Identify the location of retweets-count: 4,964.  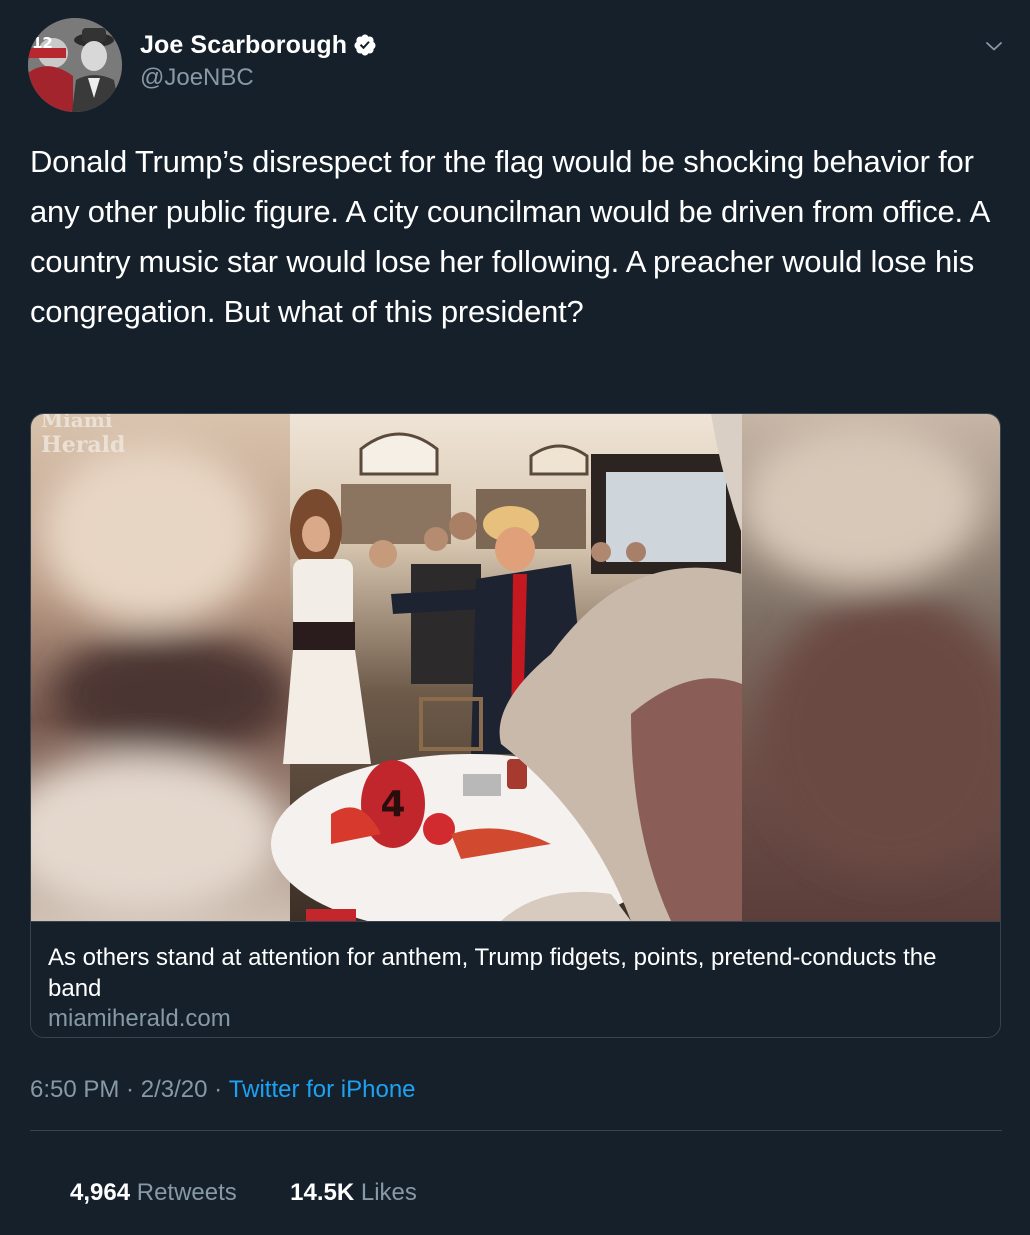
(100, 1192).